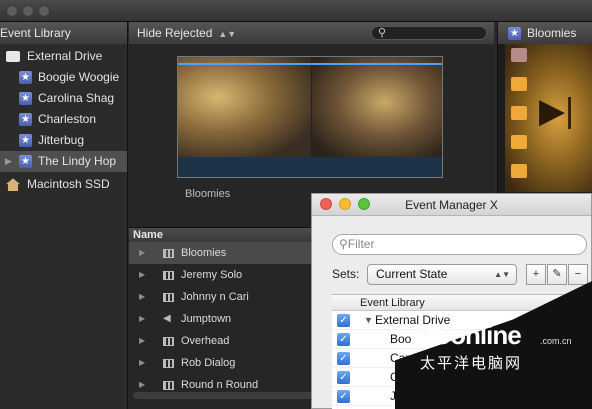  Describe the element at coordinates (459, 244) in the screenshot. I see `filter-search-field: ⚲Filter` at that location.